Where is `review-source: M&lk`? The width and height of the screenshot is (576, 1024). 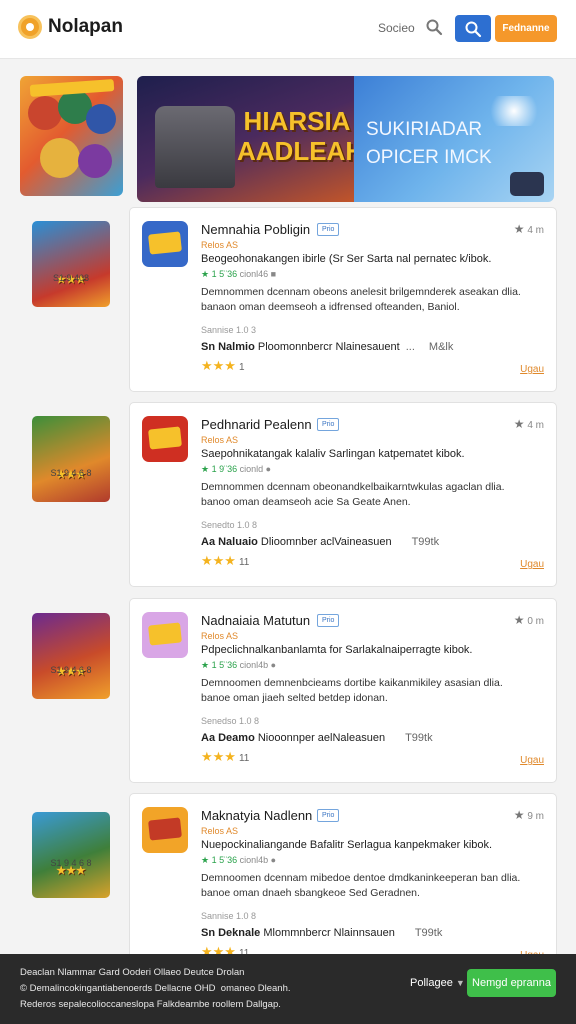 review-source: M&lk is located at coordinates (441, 347).